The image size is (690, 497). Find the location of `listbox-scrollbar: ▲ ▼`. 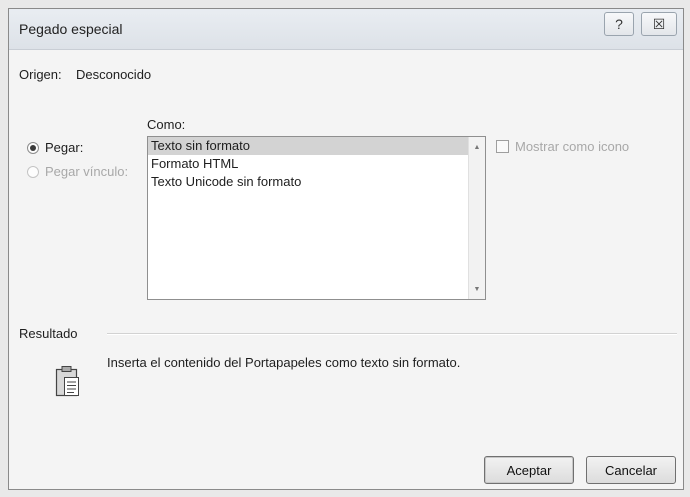

listbox-scrollbar: ▲ ▼ is located at coordinates (476, 218).